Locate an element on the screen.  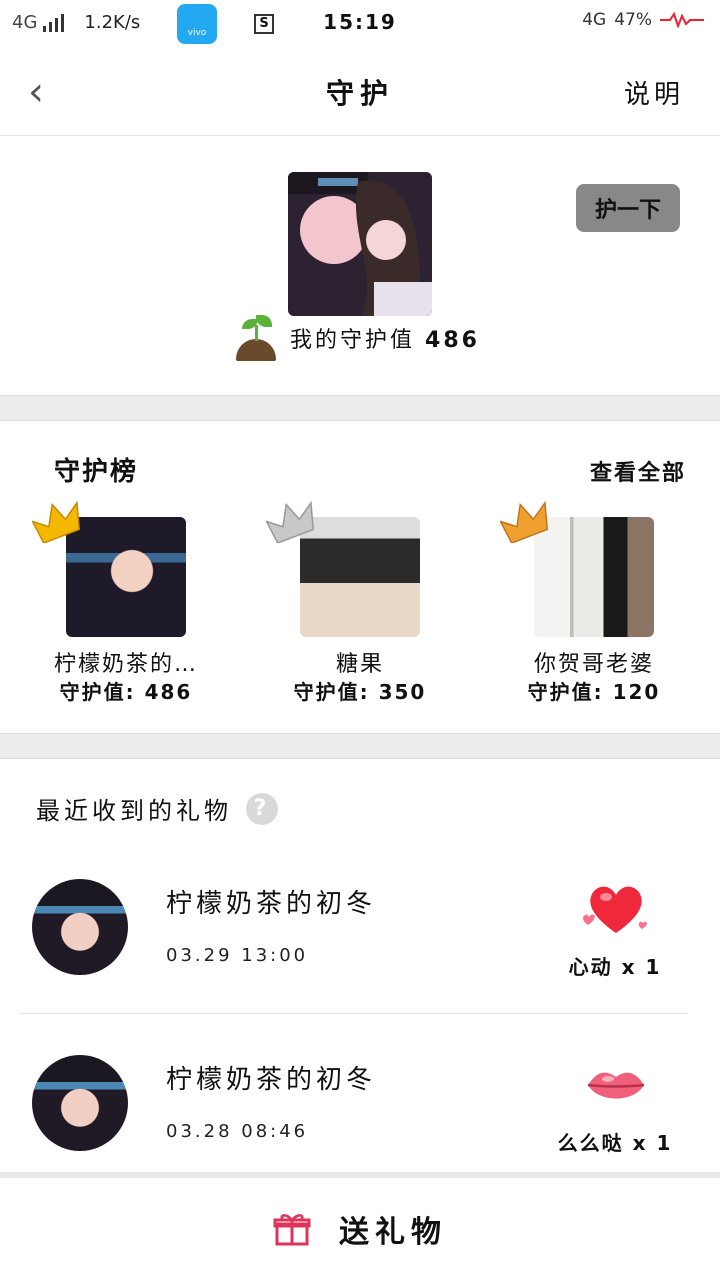
my-guard-value-text: 我的守护值 486 is located at coordinates (385, 338).